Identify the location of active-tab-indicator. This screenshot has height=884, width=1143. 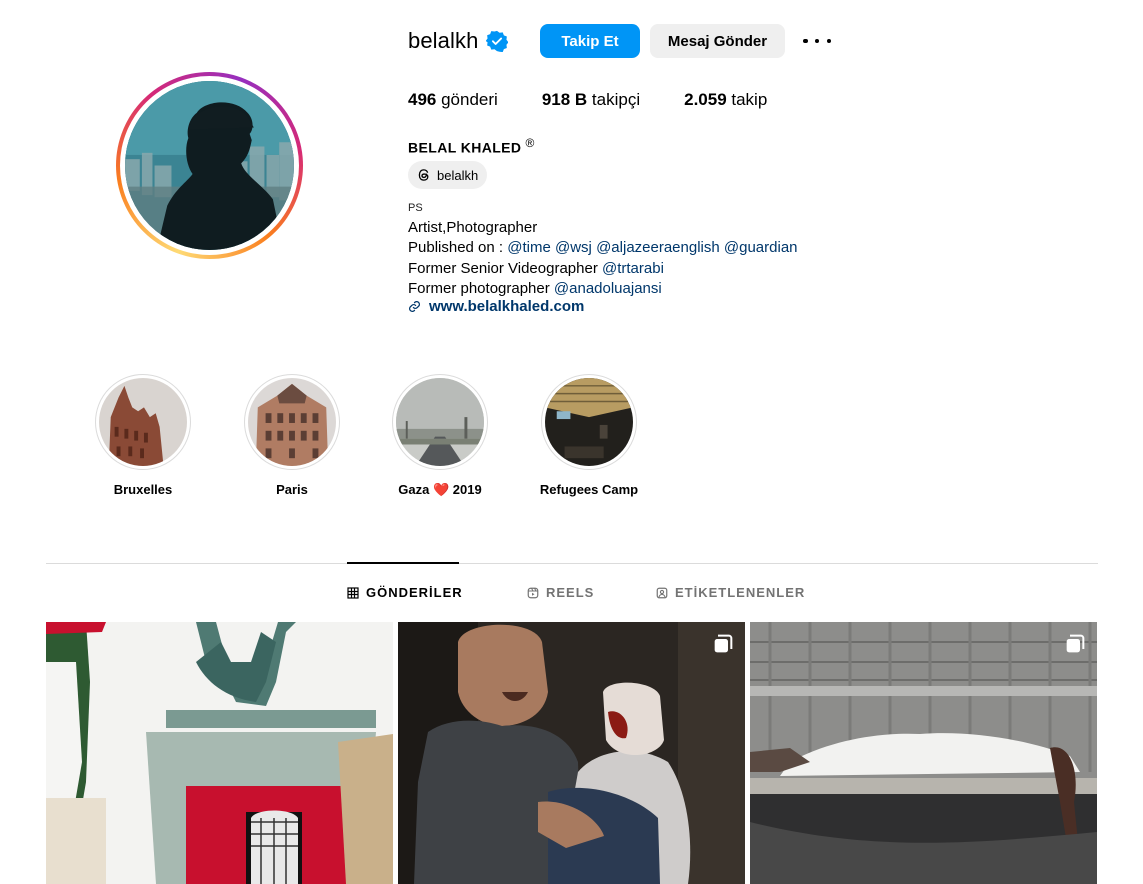
(403, 563).